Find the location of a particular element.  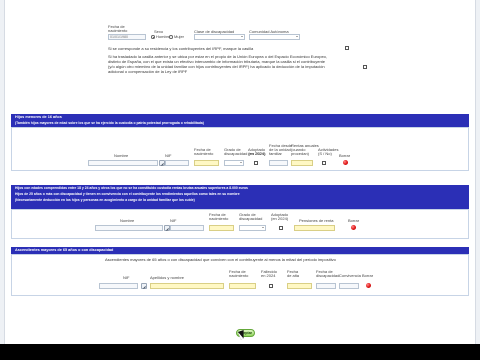

ascendant-date-input is located at coordinates (299, 286).